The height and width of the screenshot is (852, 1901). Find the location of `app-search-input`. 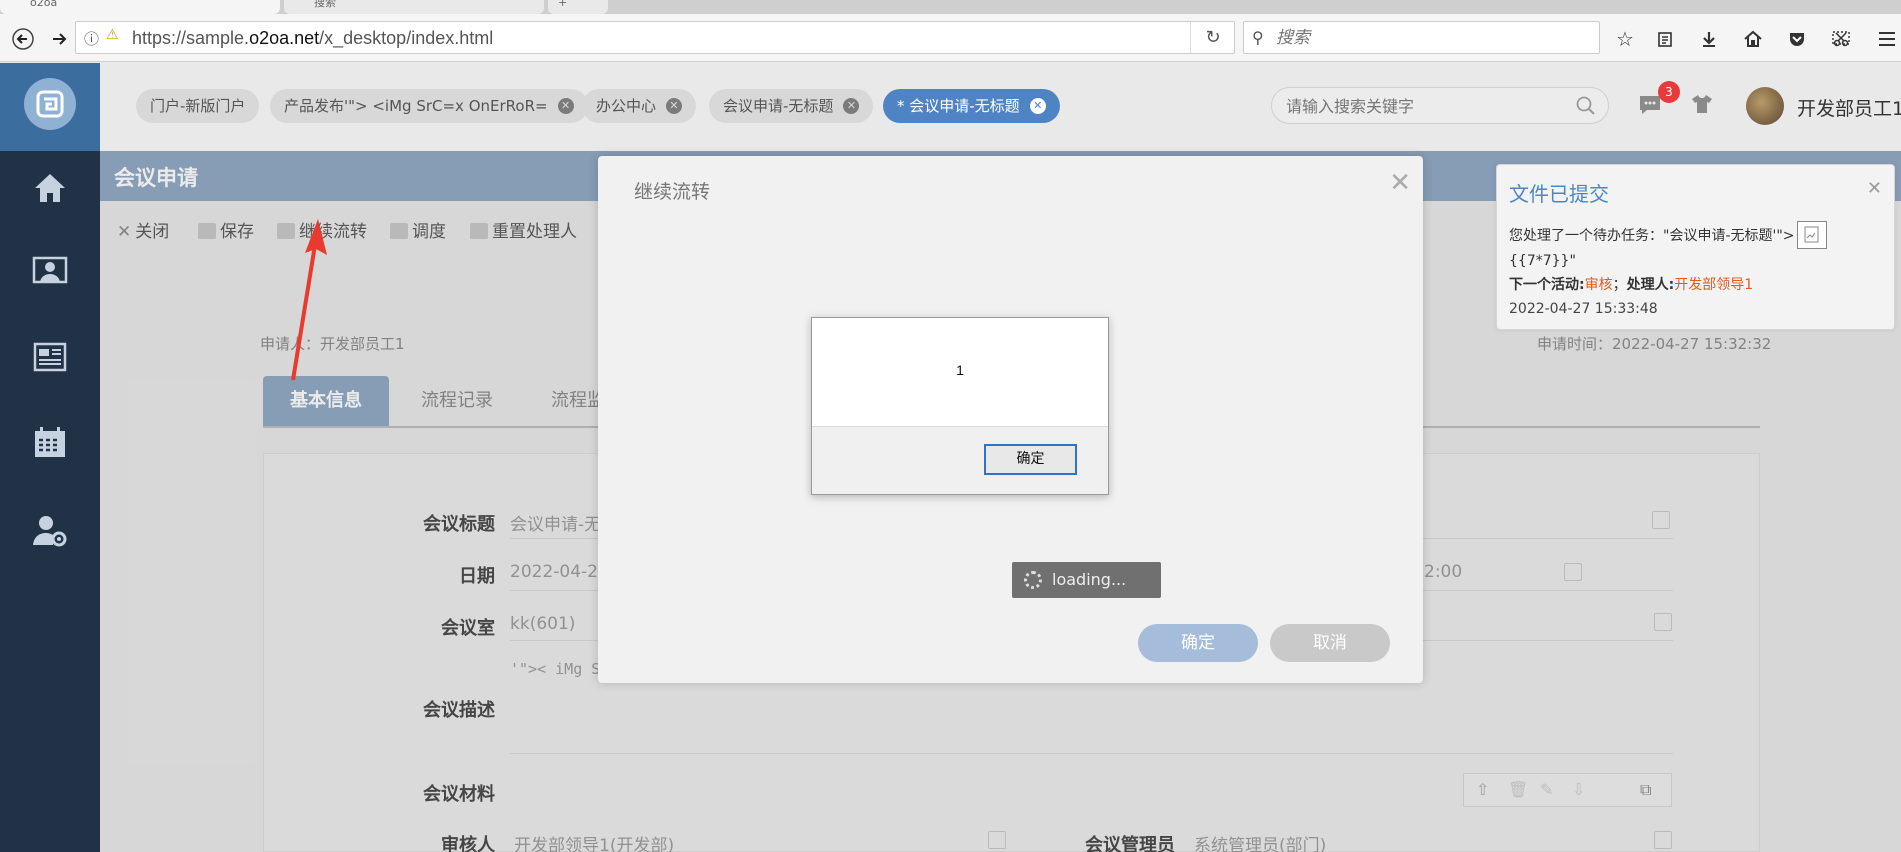

app-search-input is located at coordinates (1426, 106).